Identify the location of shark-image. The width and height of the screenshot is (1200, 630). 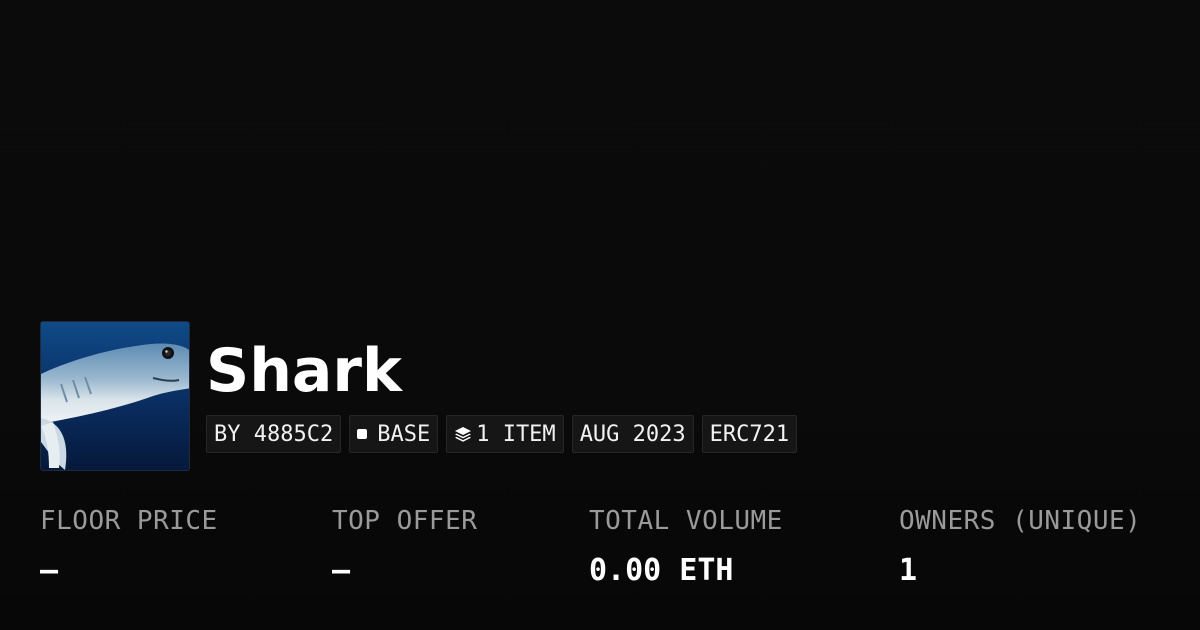
(115, 396).